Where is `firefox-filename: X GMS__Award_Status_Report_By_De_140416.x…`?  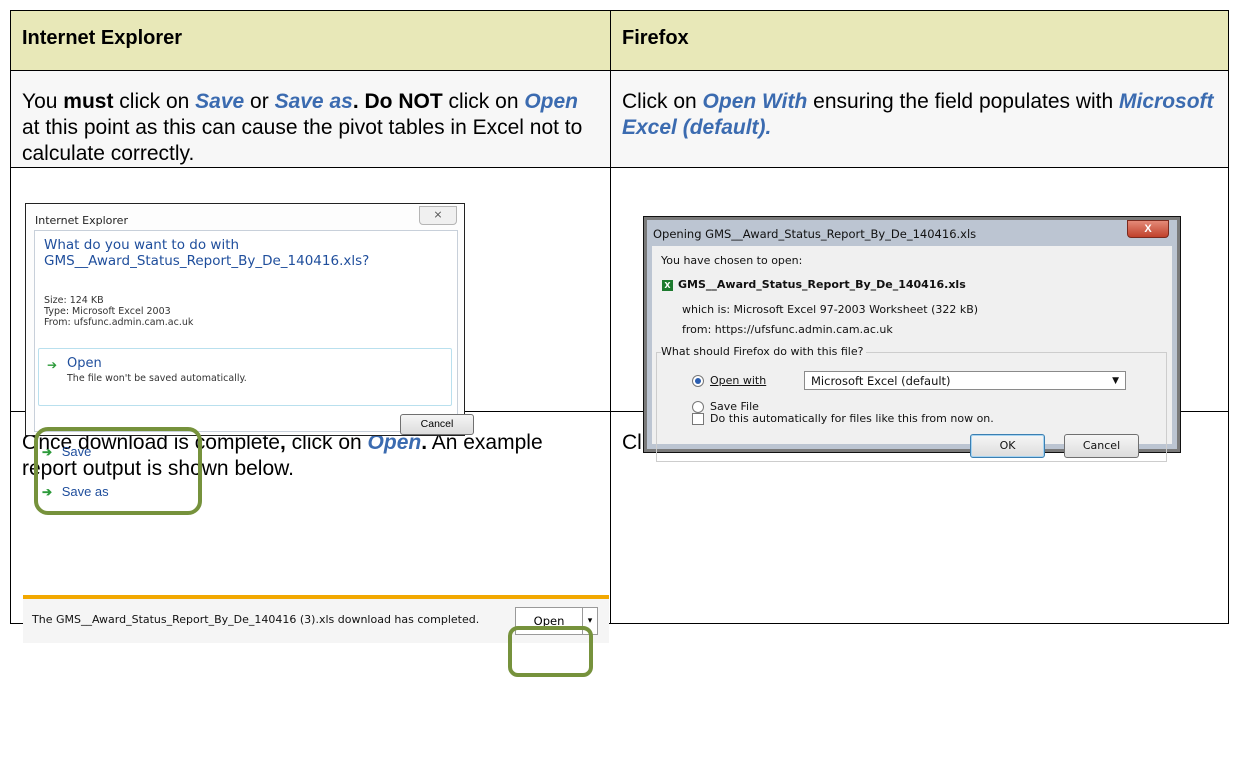 firefox-filename: X GMS__Award_Status_Report_By_De_140416.x… is located at coordinates (814, 284).